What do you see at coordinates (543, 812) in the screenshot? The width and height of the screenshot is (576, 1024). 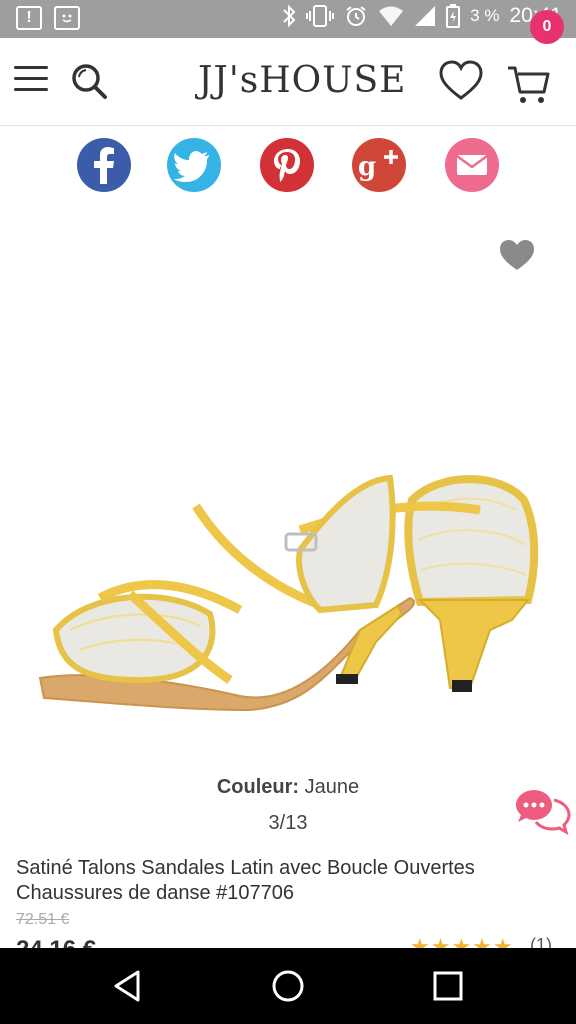 I see `chat-icon` at bounding box center [543, 812].